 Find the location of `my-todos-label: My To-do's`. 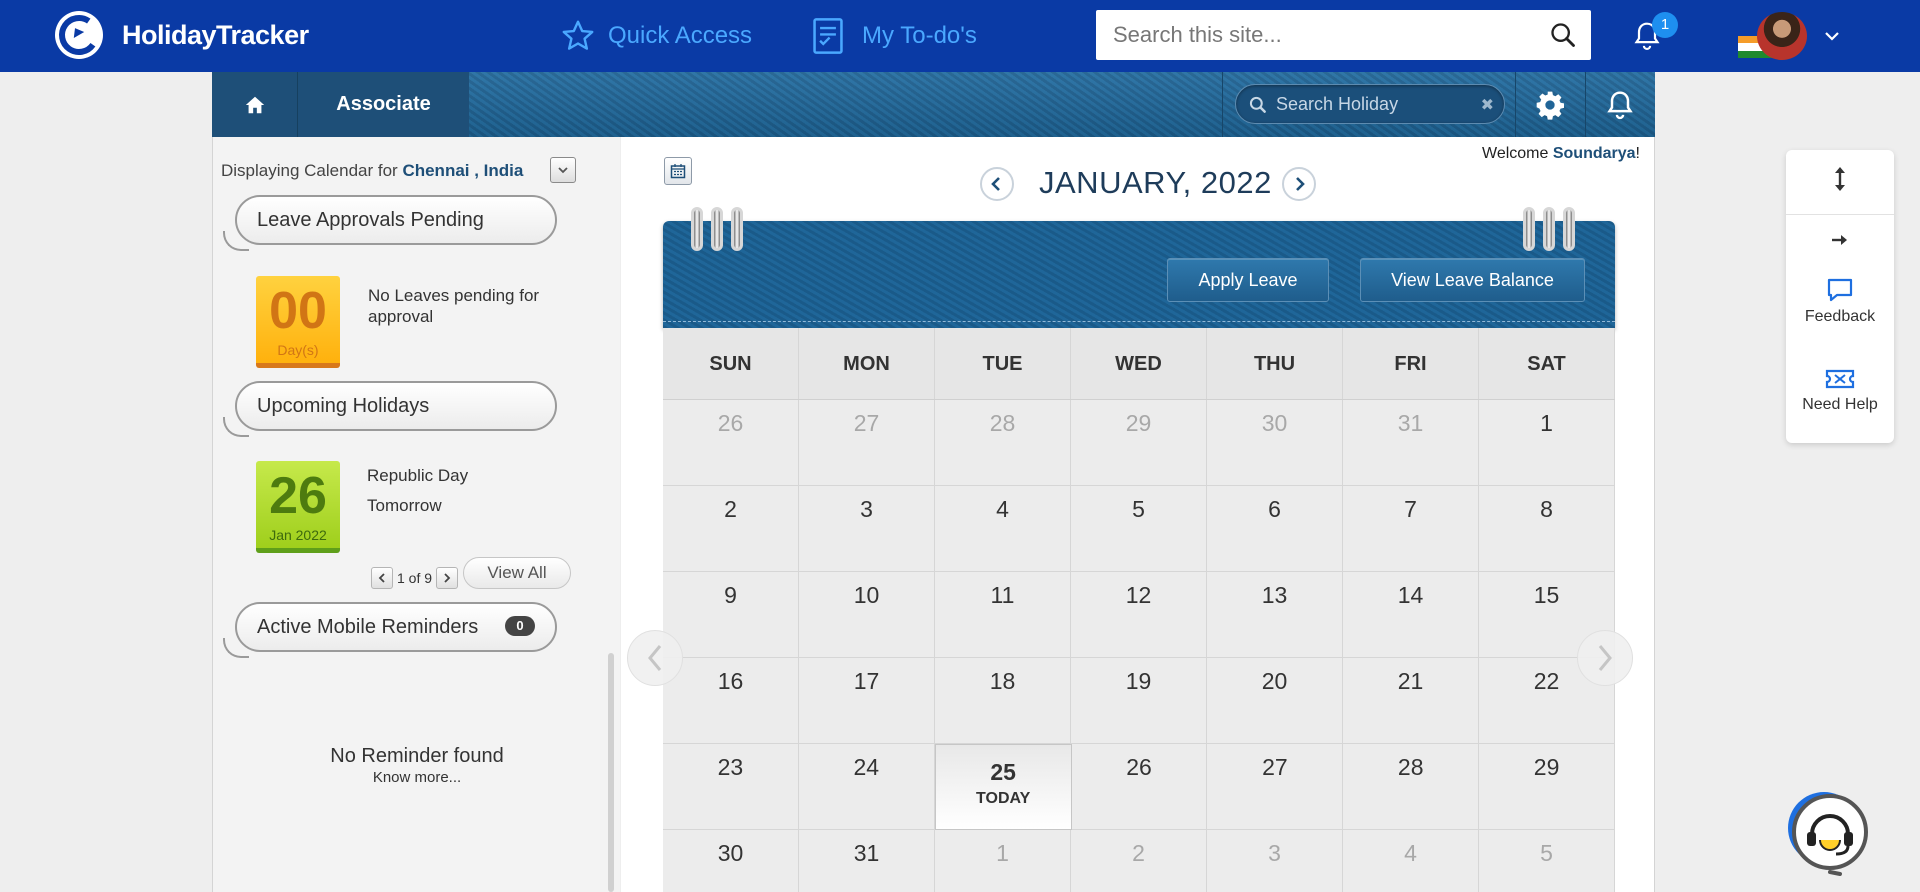

my-todos-label: My To-do's is located at coordinates (919, 35).